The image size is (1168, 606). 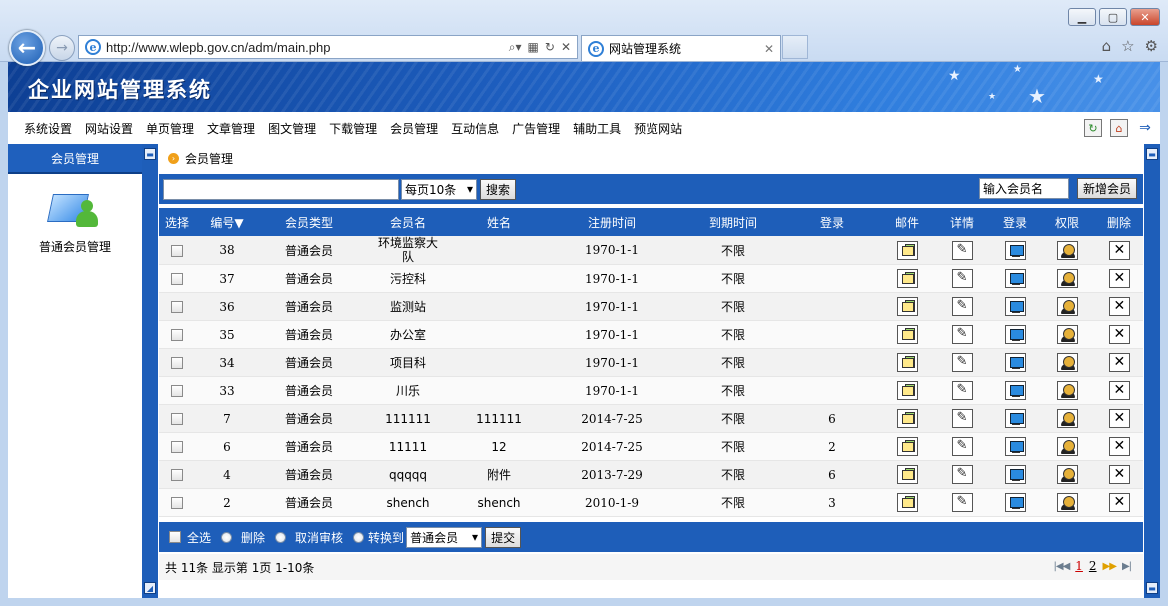 I want to click on regular-member-management-link: 普通会员管理, so click(x=75, y=246).